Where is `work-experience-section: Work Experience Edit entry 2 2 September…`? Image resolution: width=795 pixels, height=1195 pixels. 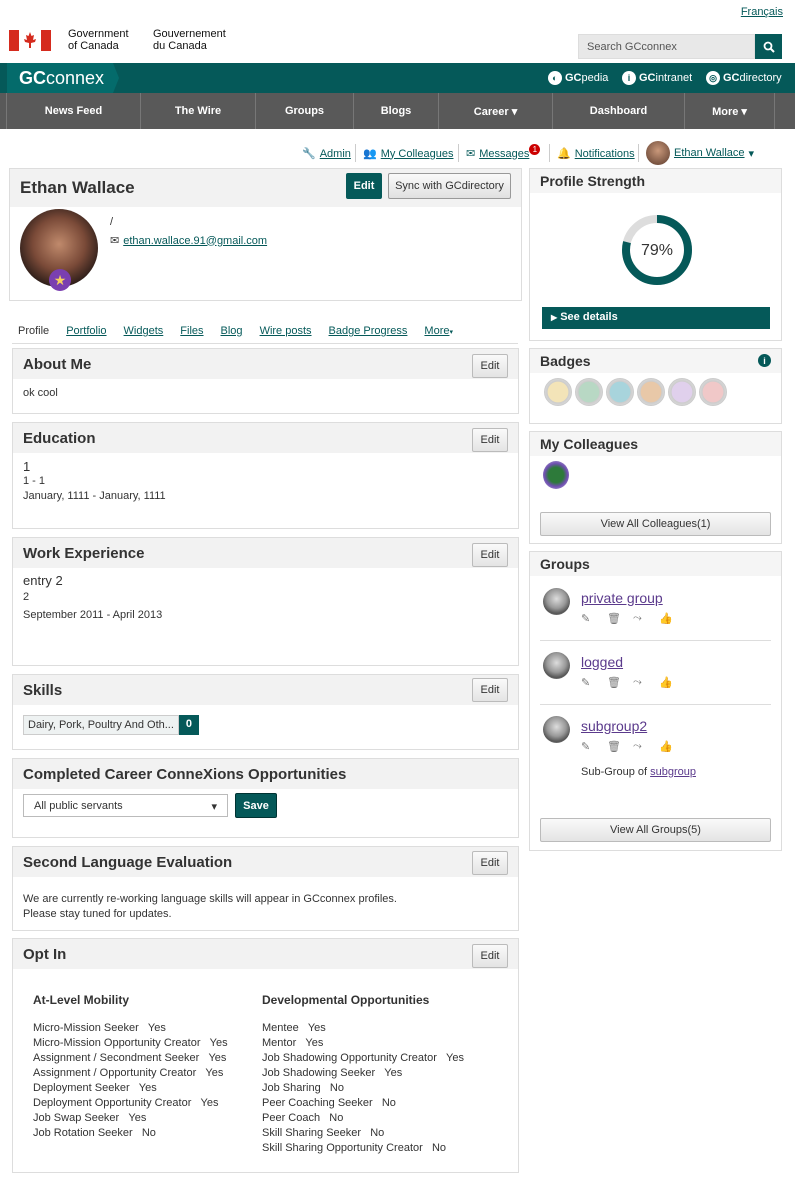 work-experience-section: Work Experience Edit entry 2 2 September… is located at coordinates (265, 601).